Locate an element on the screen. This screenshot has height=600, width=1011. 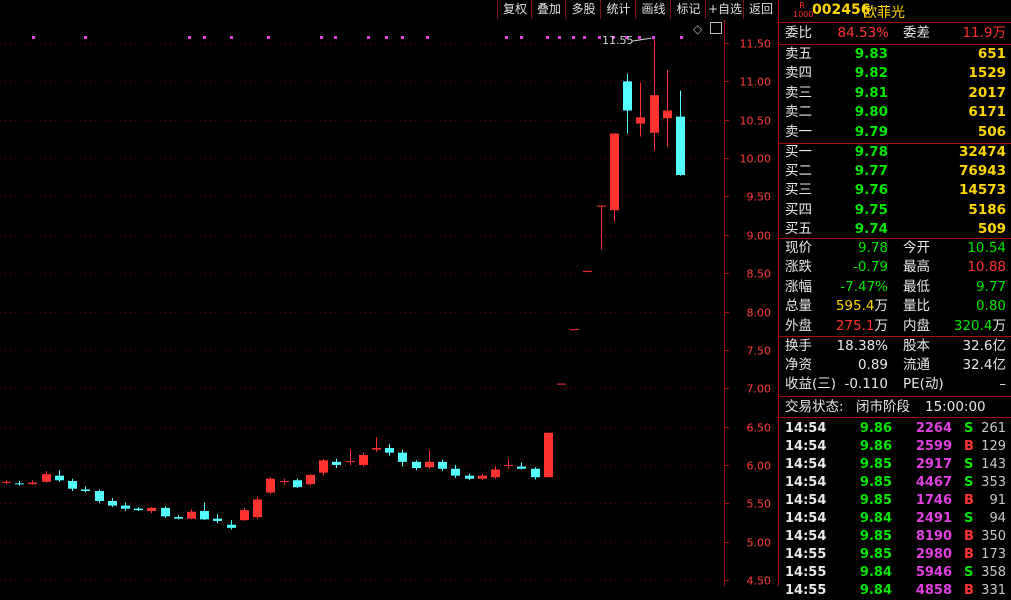
bid-level: 买一 9.78 32474 is located at coordinates (895, 152).